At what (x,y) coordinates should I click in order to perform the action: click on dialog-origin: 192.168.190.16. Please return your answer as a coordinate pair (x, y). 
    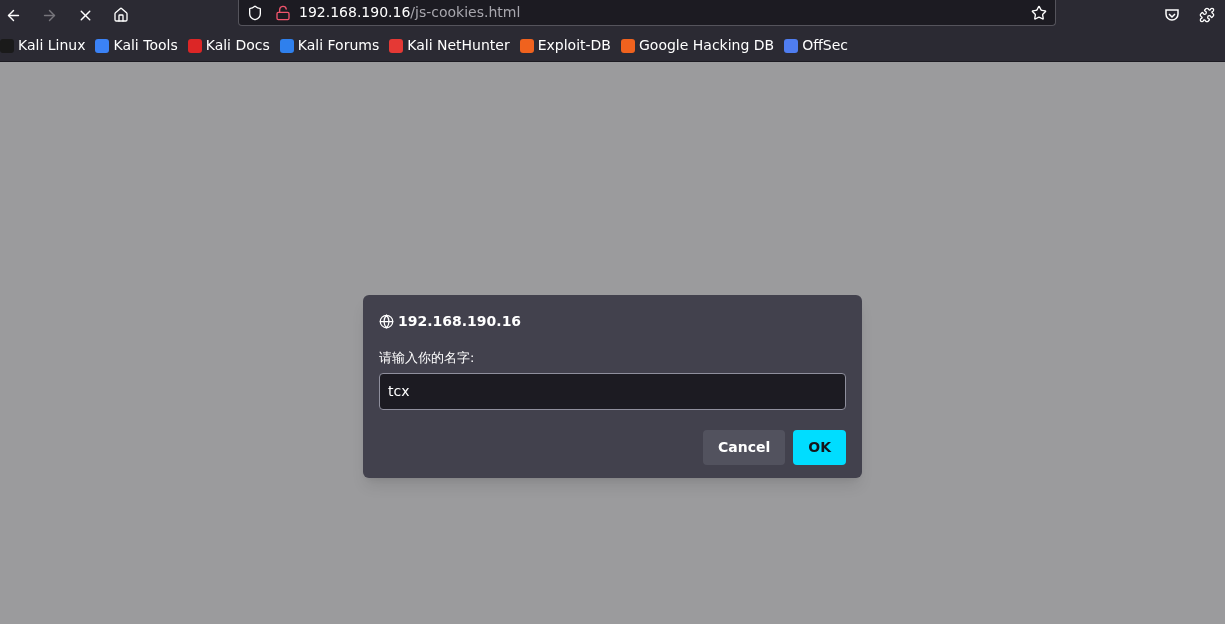
    Looking at the image, I should click on (460, 321).